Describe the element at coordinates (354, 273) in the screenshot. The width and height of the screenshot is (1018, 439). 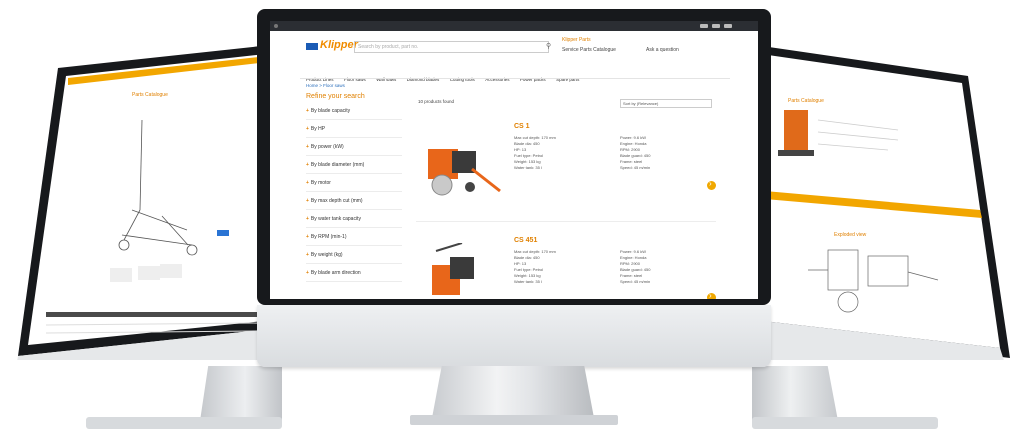
I see `filter-item: + By blade arm direction` at that location.